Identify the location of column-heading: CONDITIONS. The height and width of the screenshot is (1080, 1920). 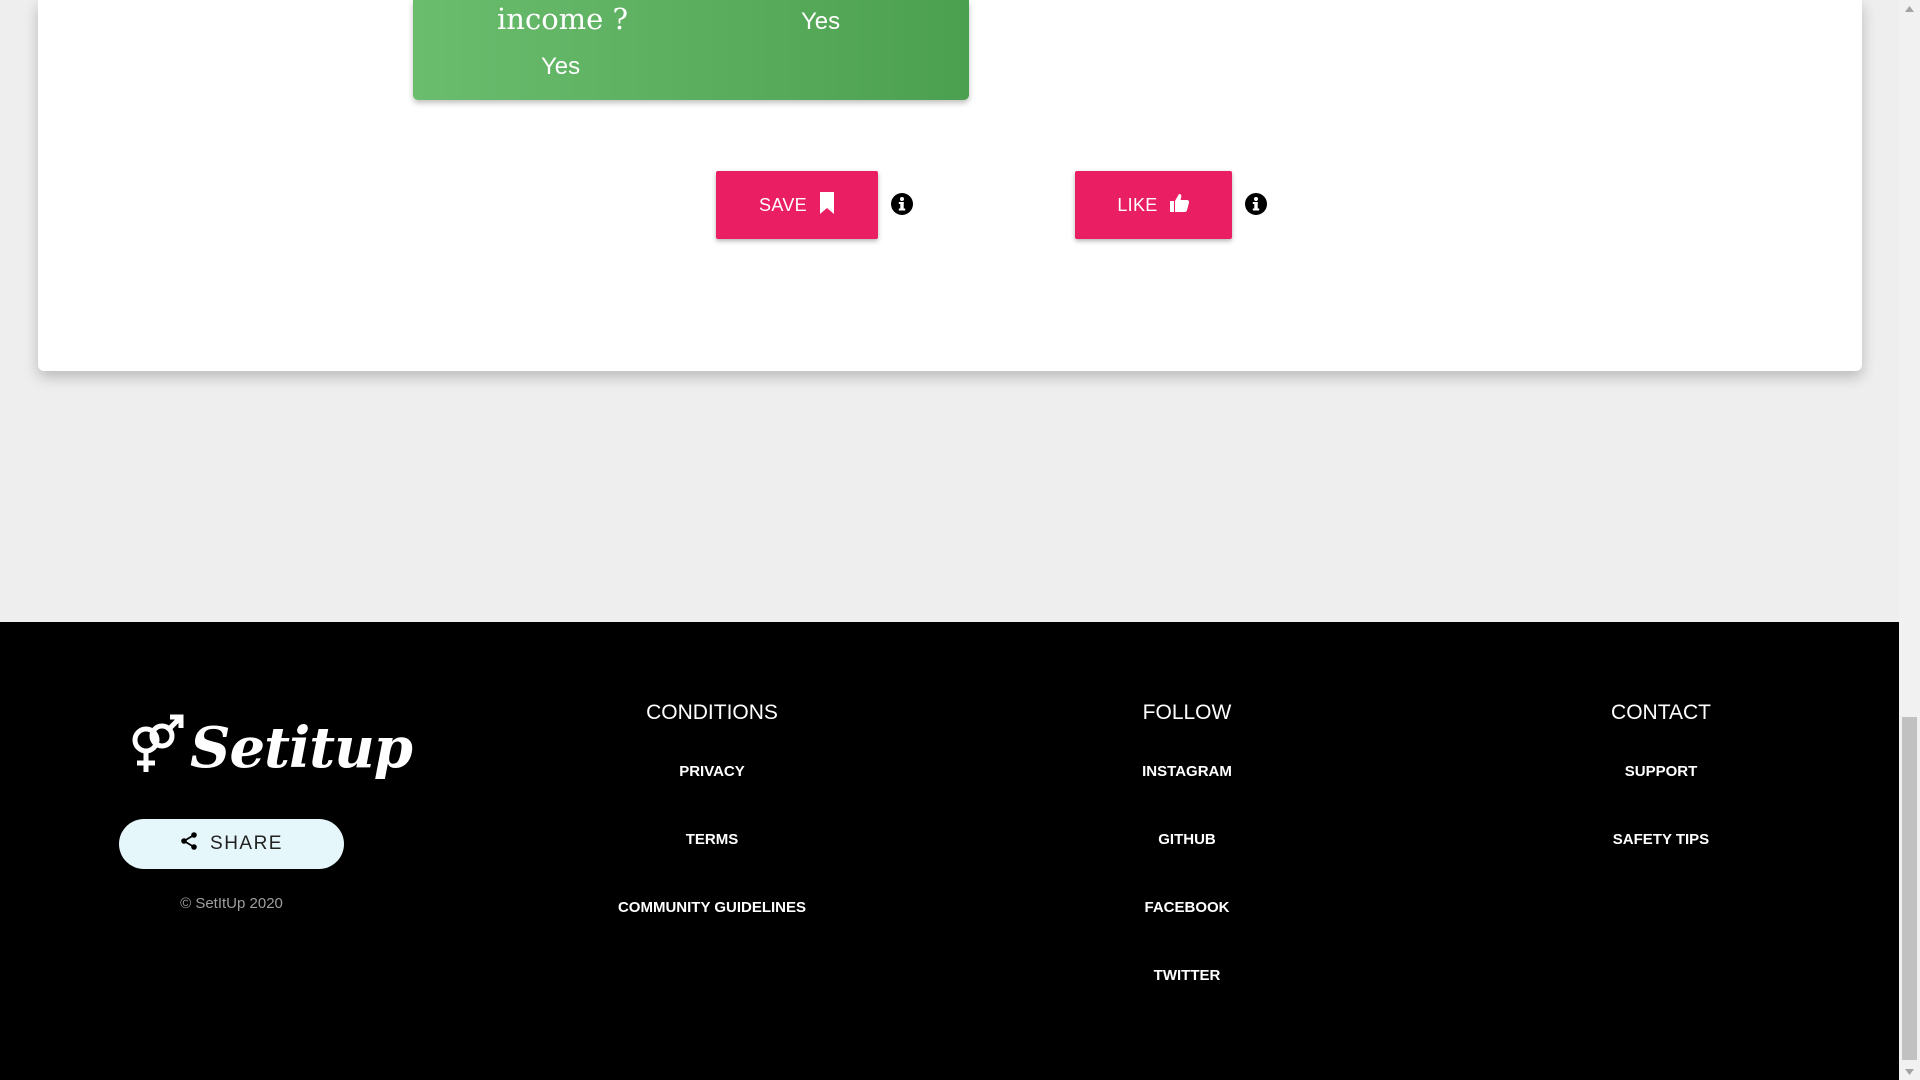
(712, 712).